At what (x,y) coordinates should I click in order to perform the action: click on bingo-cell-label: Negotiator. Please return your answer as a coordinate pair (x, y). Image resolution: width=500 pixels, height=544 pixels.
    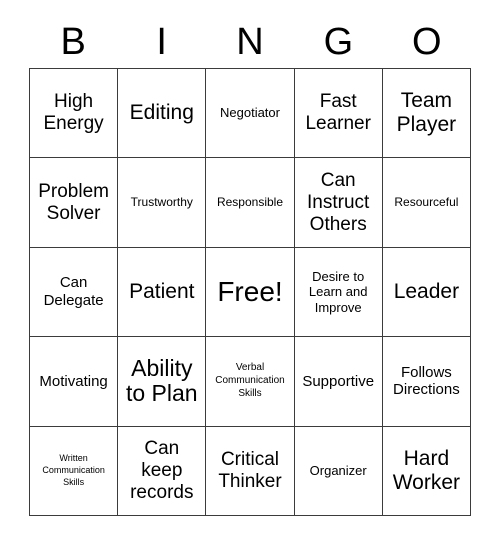
    Looking at the image, I should click on (250, 113).